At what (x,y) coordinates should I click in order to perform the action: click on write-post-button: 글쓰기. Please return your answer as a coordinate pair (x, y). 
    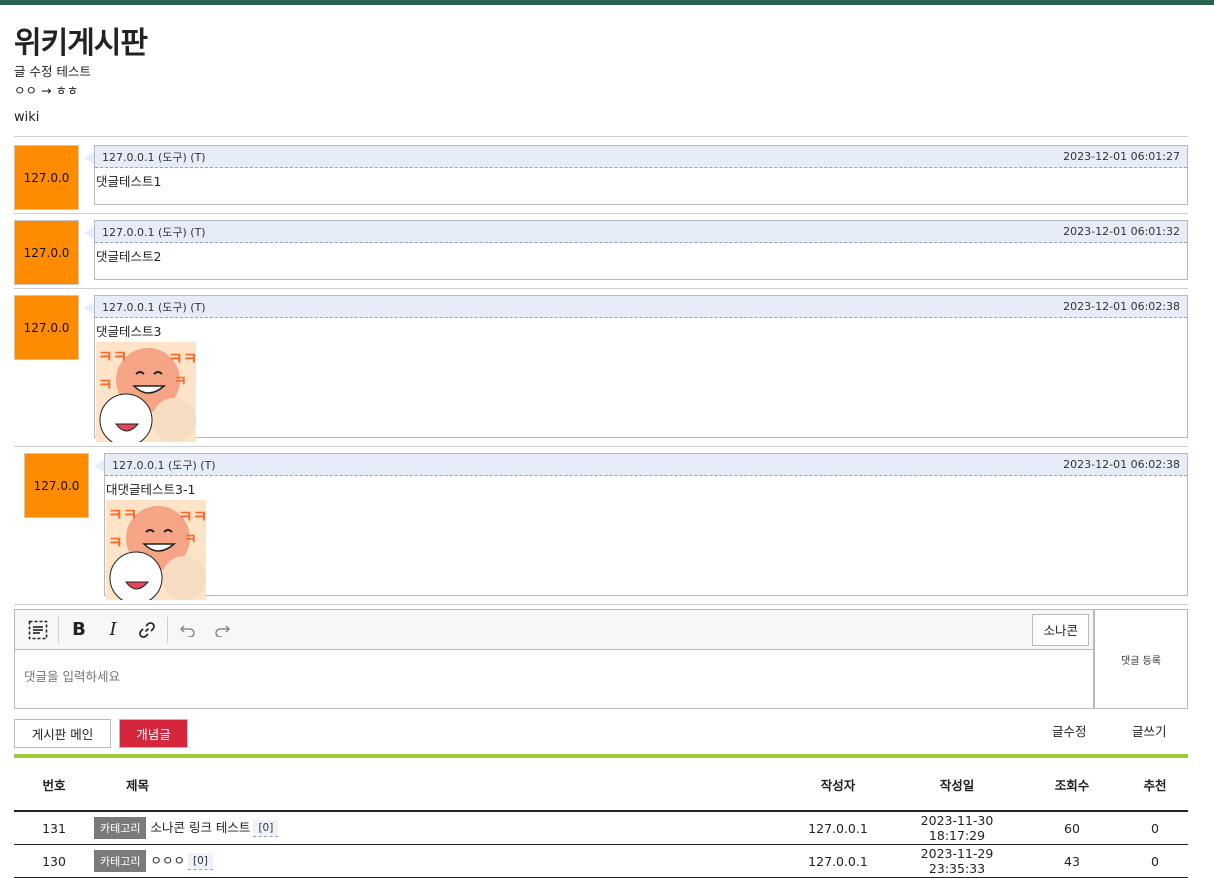
    Looking at the image, I should click on (1149, 730).